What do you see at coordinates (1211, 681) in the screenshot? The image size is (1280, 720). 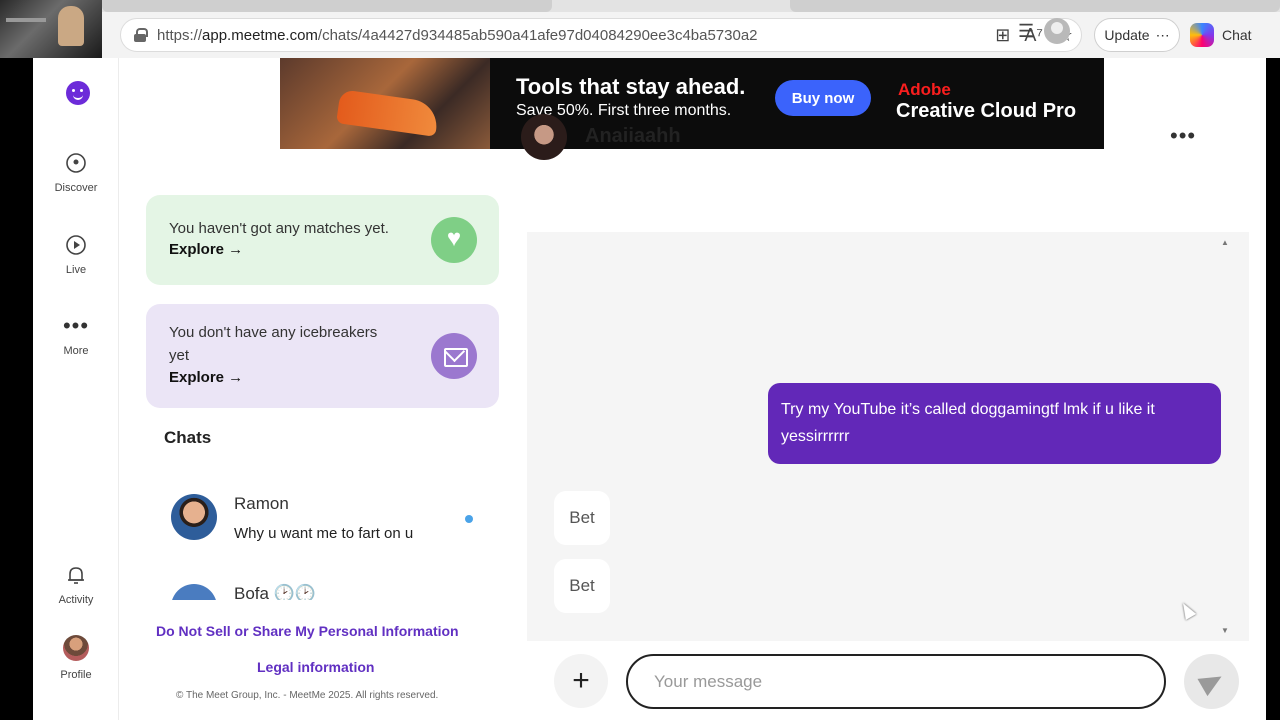 I see `send-icon` at bounding box center [1211, 681].